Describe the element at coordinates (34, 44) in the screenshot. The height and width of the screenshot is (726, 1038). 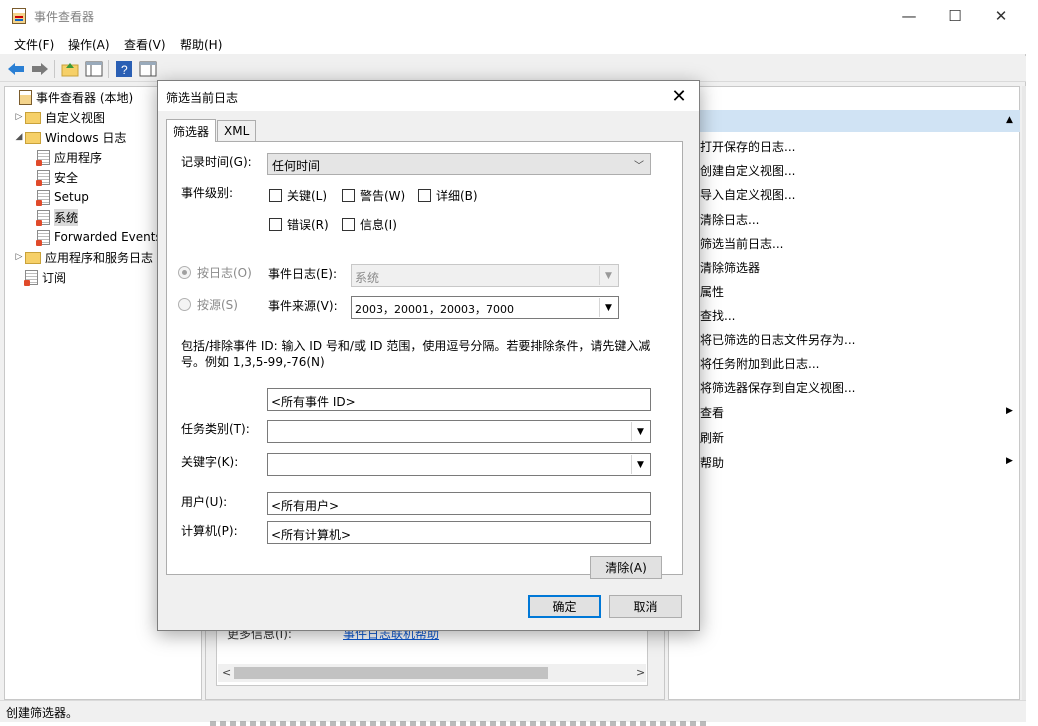
I see `menu-file: 文件(F)` at that location.